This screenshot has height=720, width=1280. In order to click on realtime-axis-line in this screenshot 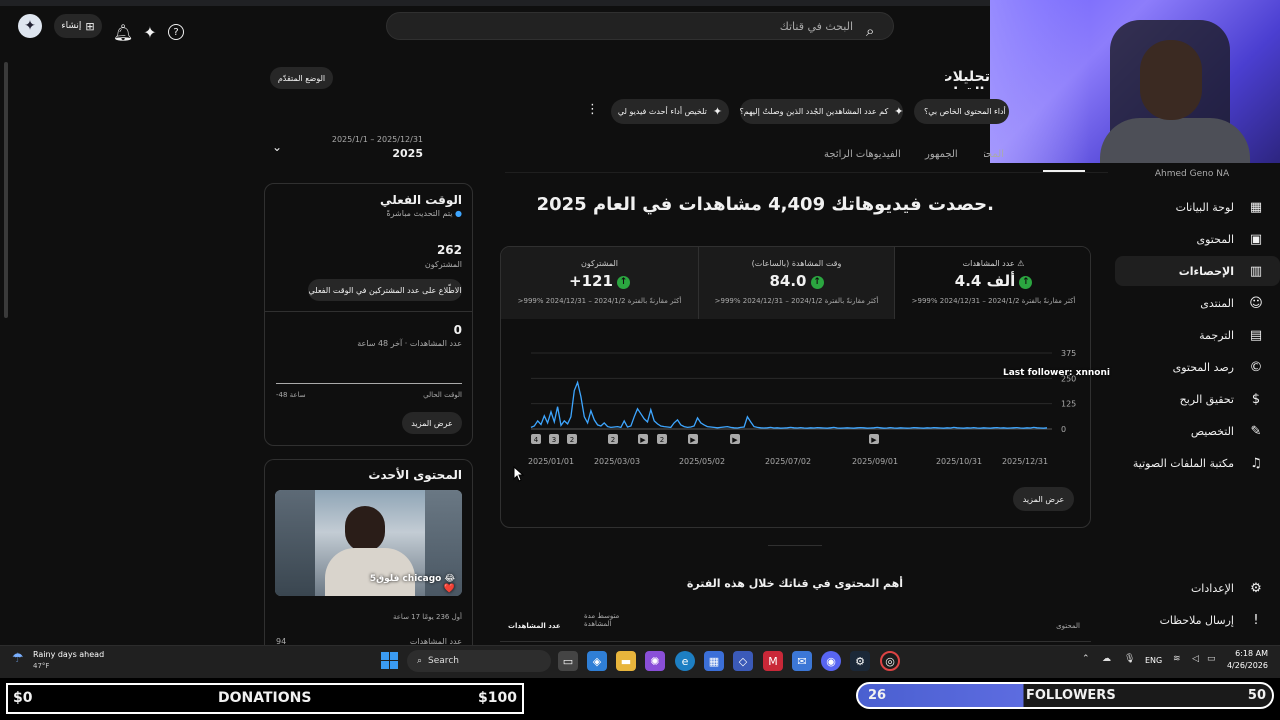, I will do `click(369, 383)`.